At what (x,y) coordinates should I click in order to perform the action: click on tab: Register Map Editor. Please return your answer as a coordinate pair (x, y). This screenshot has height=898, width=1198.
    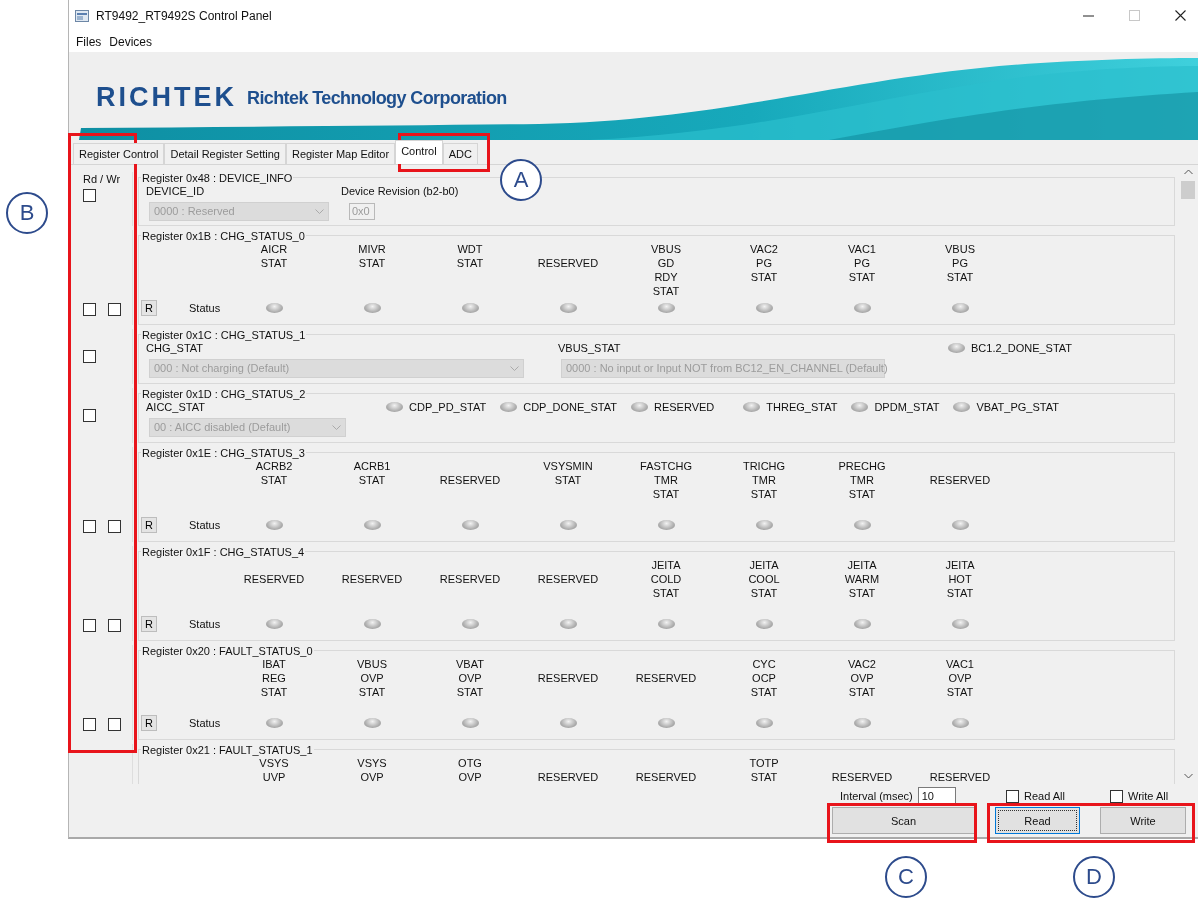
    Looking at the image, I should click on (340, 153).